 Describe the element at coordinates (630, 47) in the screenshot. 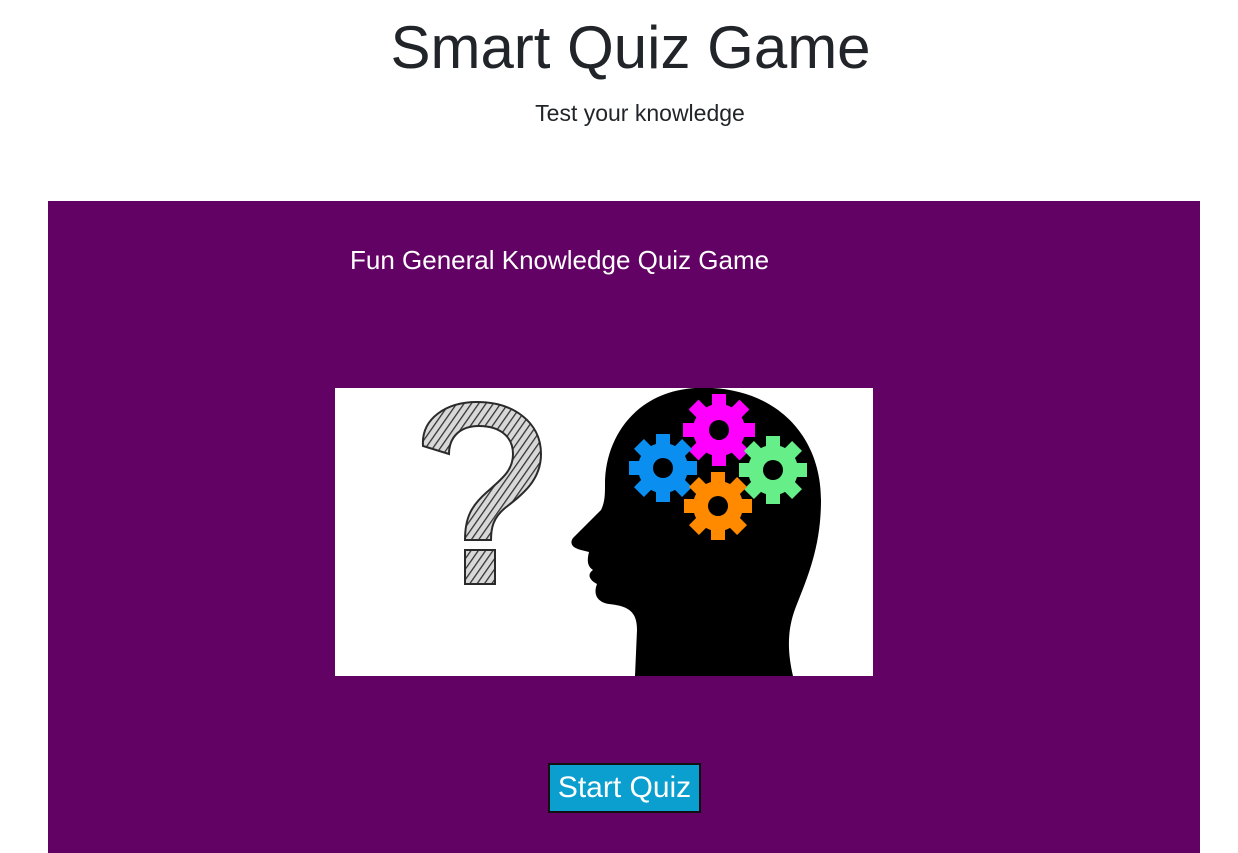

I see `page-title: Smart Quiz Game` at that location.